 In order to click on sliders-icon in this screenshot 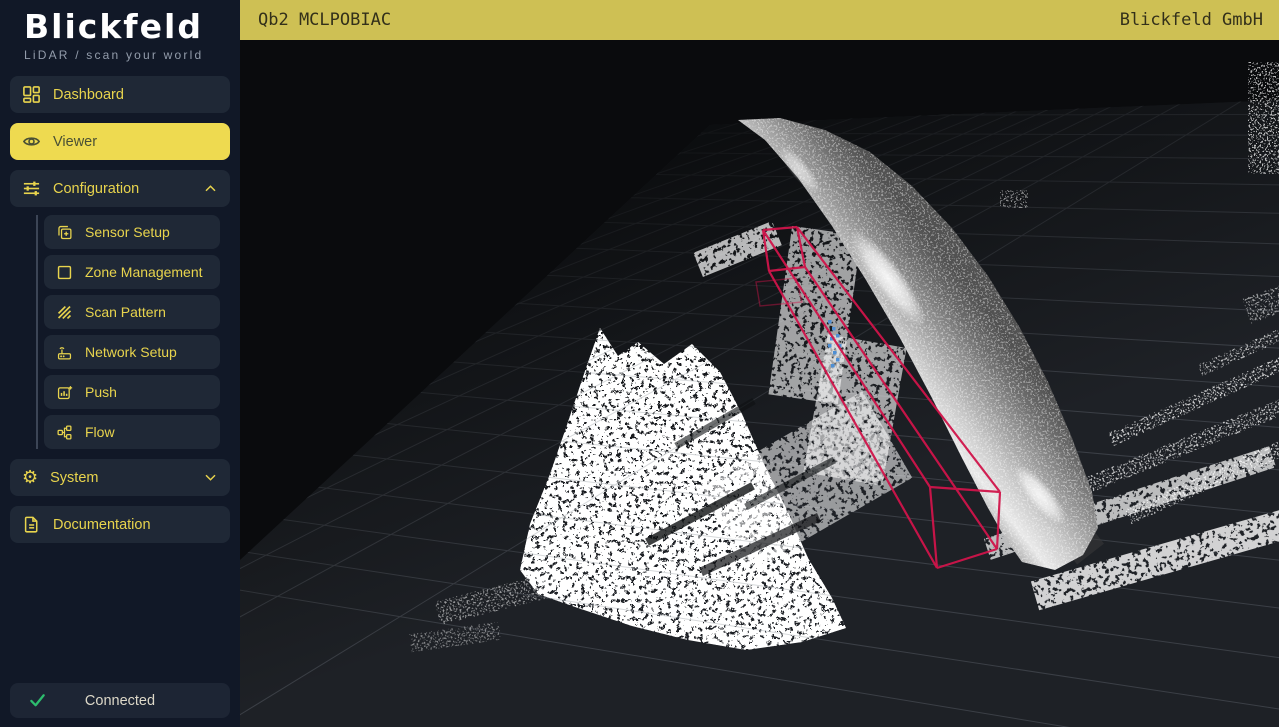, I will do `click(31, 188)`.